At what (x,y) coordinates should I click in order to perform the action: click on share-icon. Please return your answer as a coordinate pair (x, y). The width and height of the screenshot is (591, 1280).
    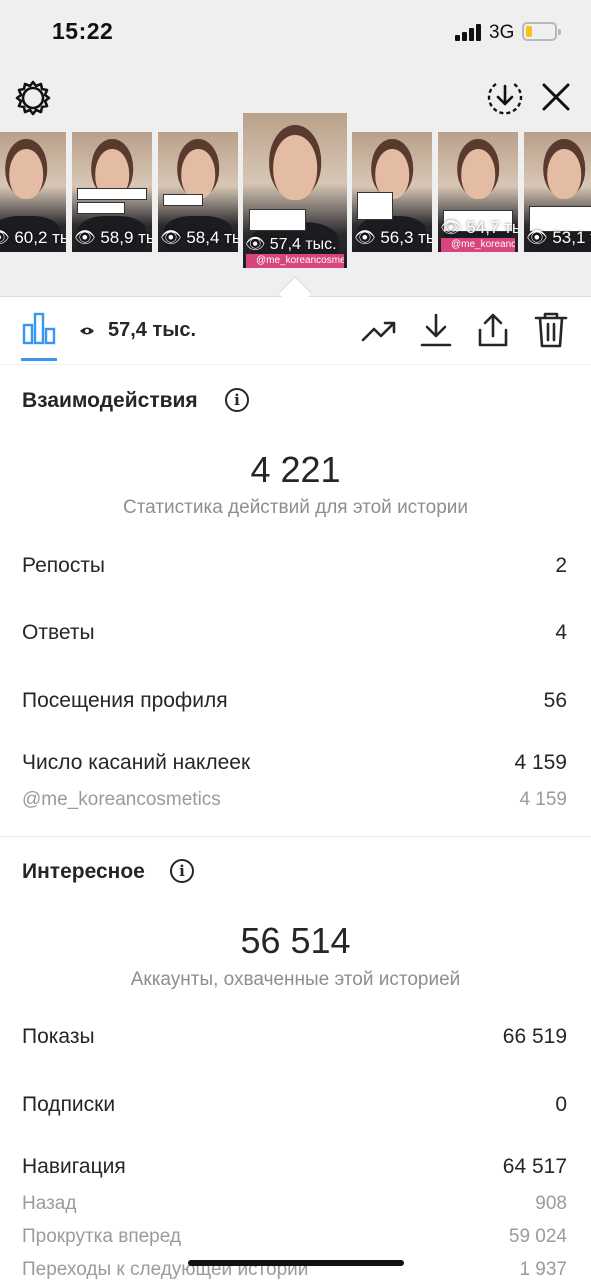
    Looking at the image, I should click on (493, 330).